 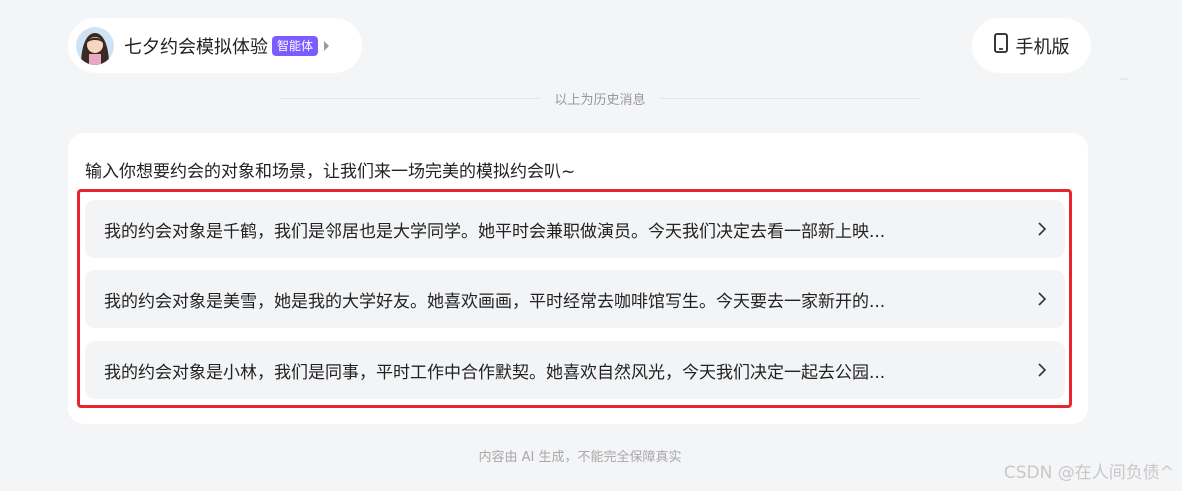 I want to click on divider-line-left, so click(x=410, y=98).